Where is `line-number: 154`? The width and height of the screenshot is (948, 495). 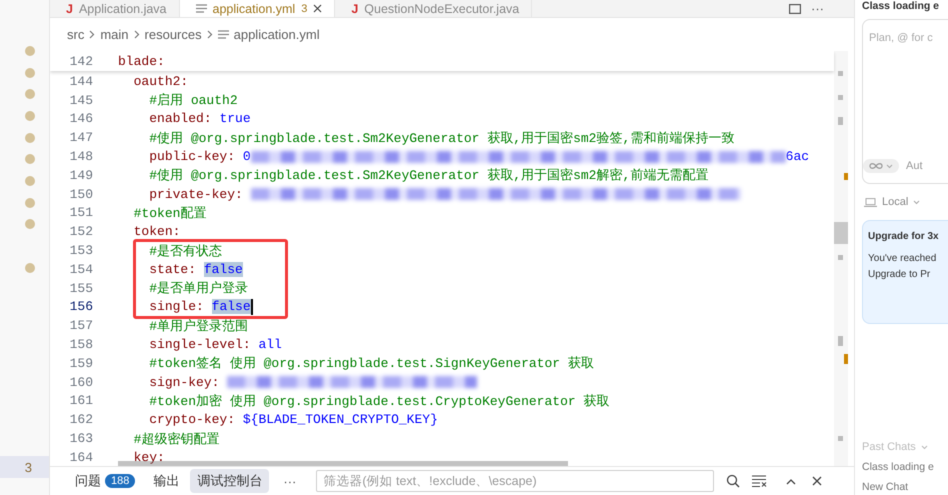 line-number: 154 is located at coordinates (80, 269).